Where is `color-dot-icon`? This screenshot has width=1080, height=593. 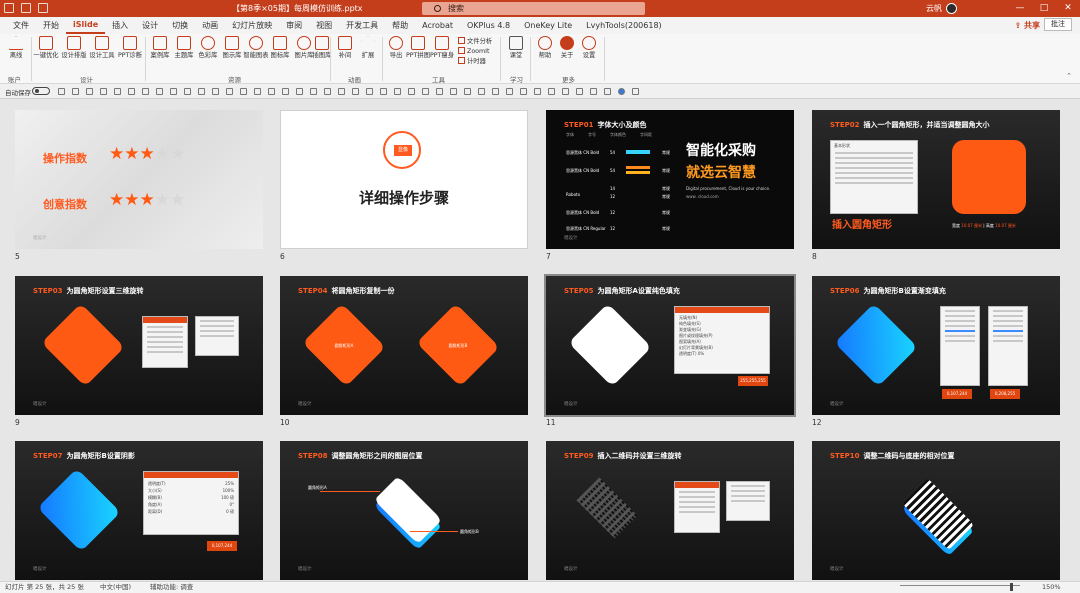
color-dot-icon is located at coordinates (607, 91).